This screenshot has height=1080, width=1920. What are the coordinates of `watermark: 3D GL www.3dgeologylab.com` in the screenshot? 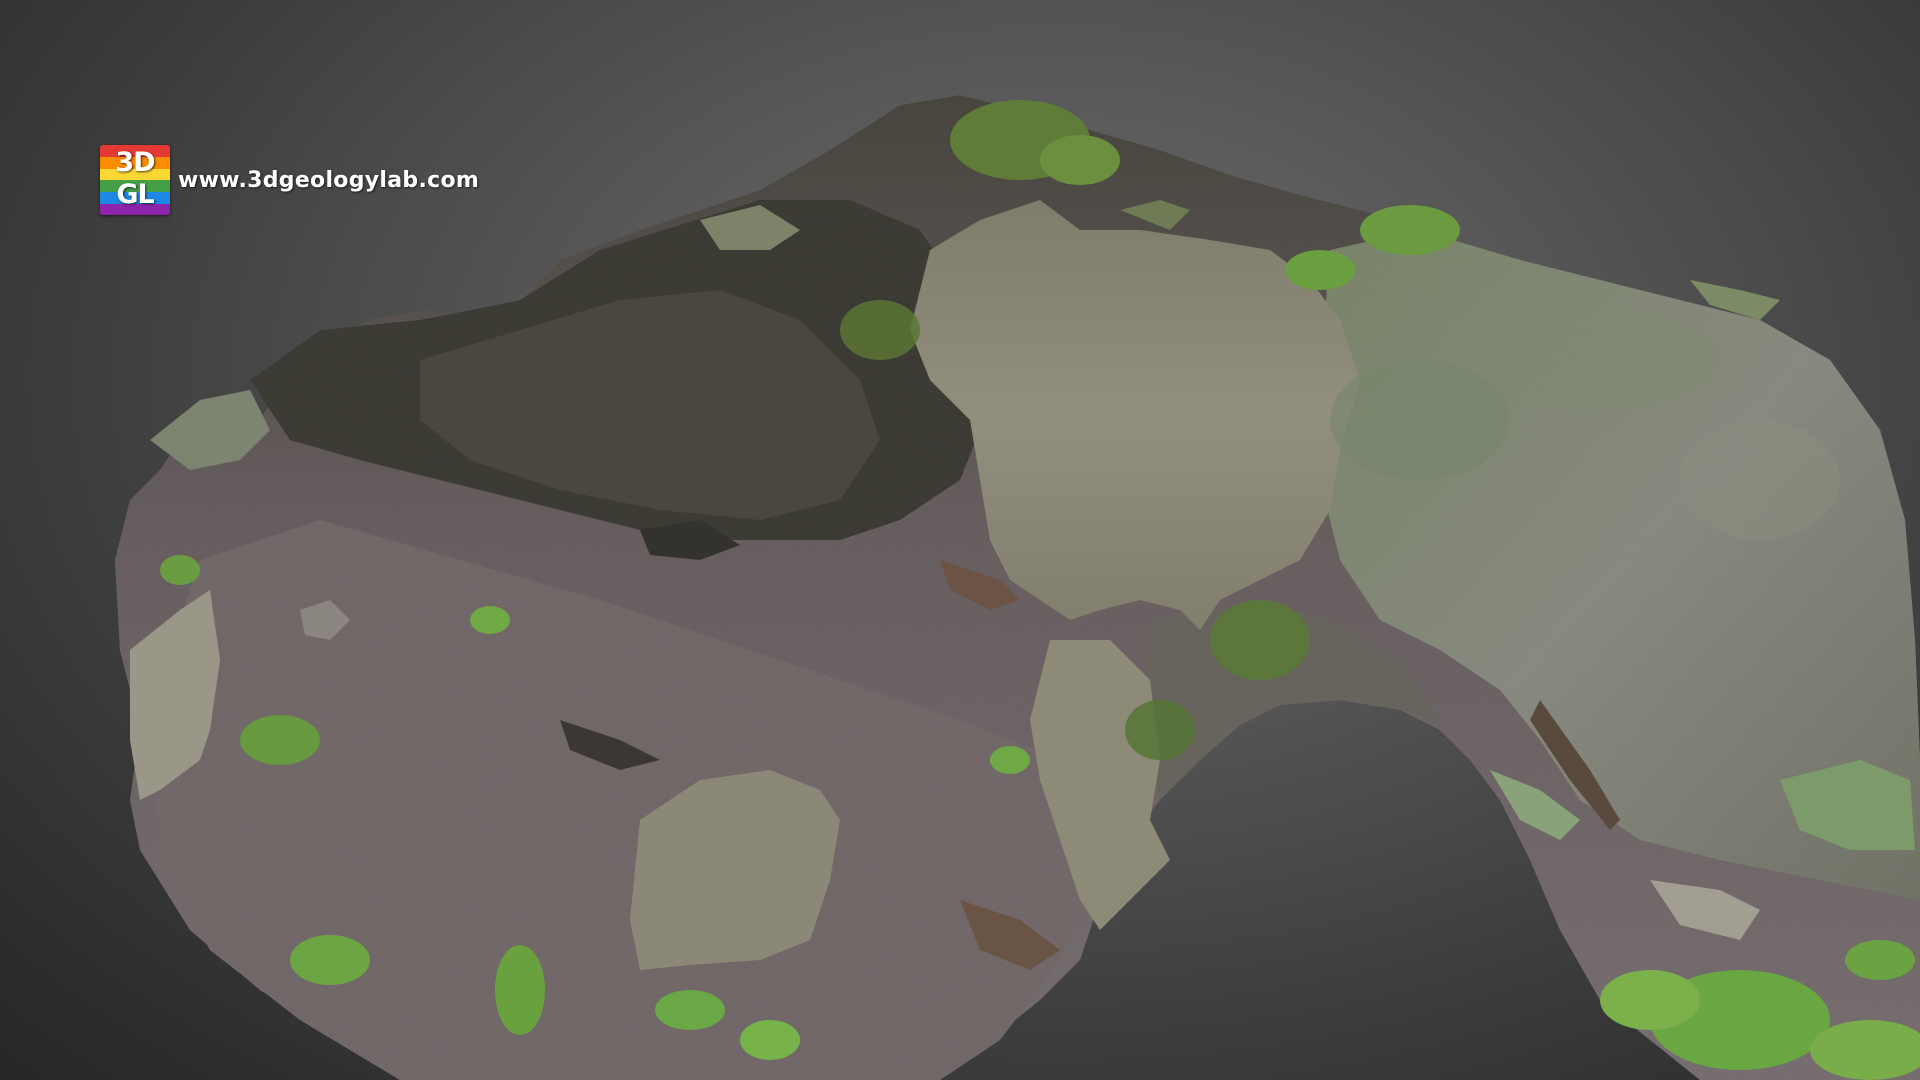 It's located at (289, 180).